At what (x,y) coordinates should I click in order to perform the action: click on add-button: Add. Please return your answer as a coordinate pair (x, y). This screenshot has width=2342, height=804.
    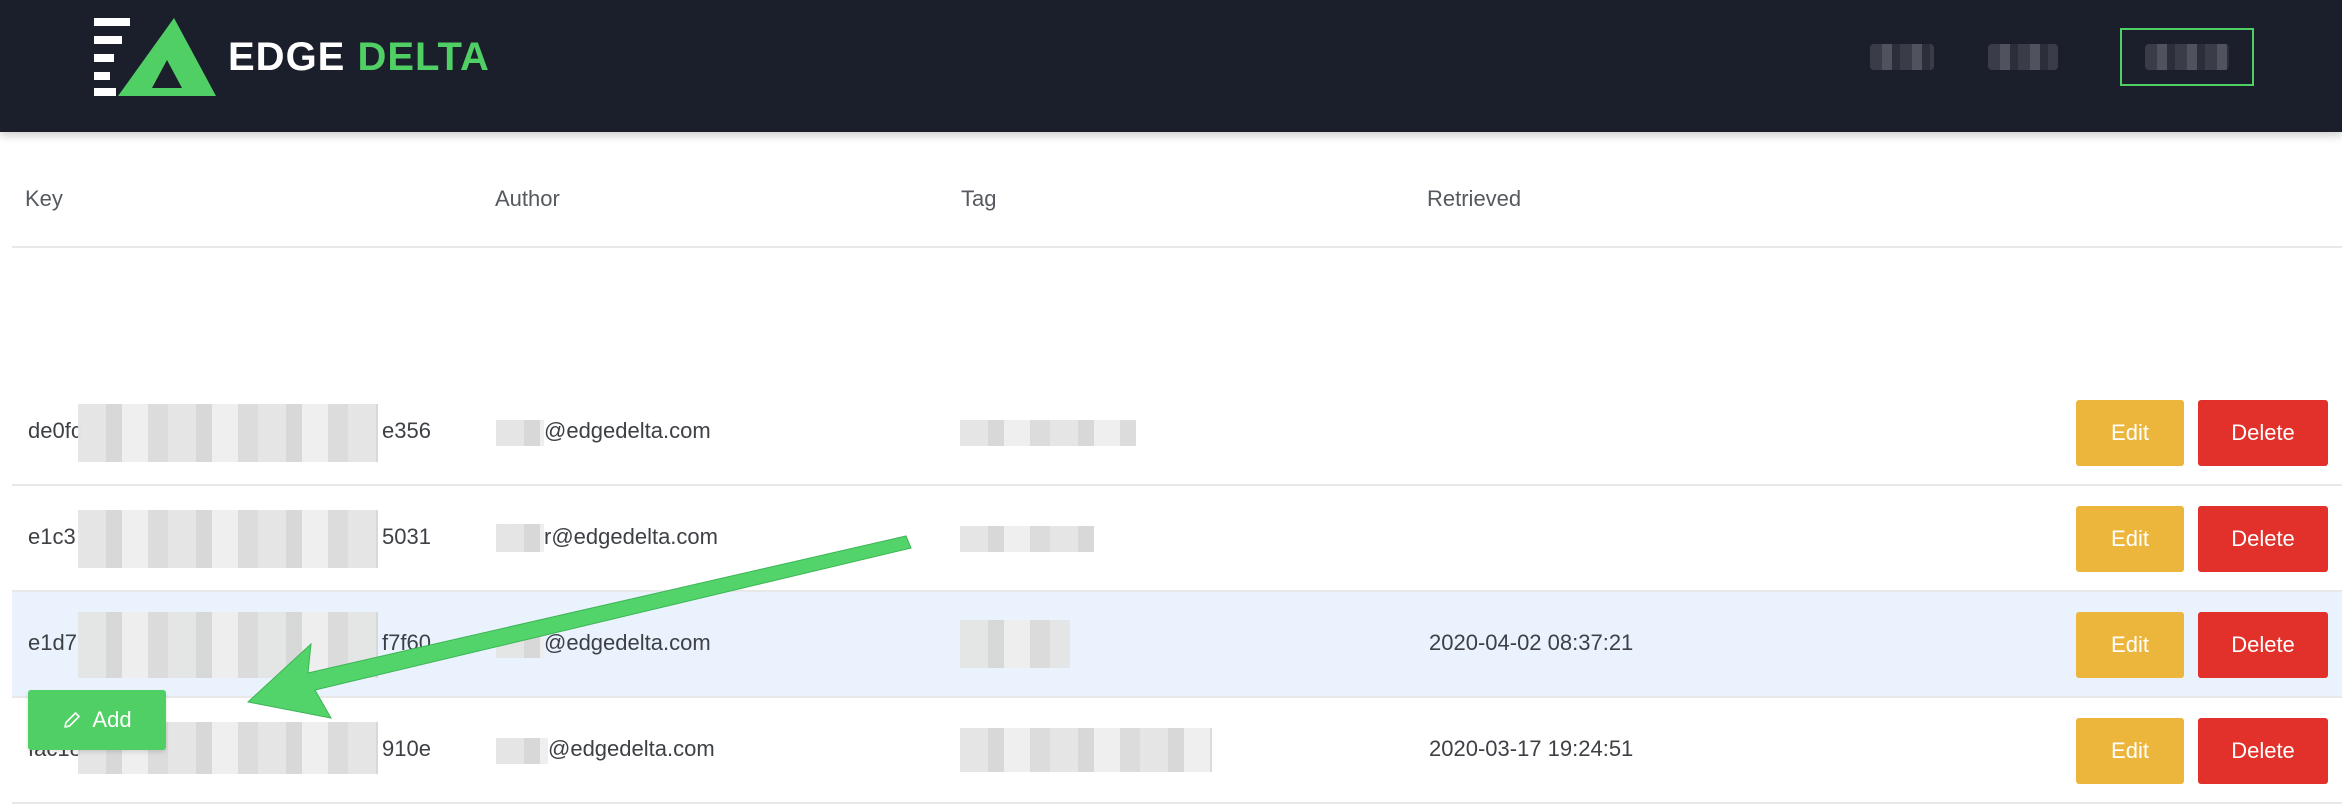
    Looking at the image, I should click on (97, 720).